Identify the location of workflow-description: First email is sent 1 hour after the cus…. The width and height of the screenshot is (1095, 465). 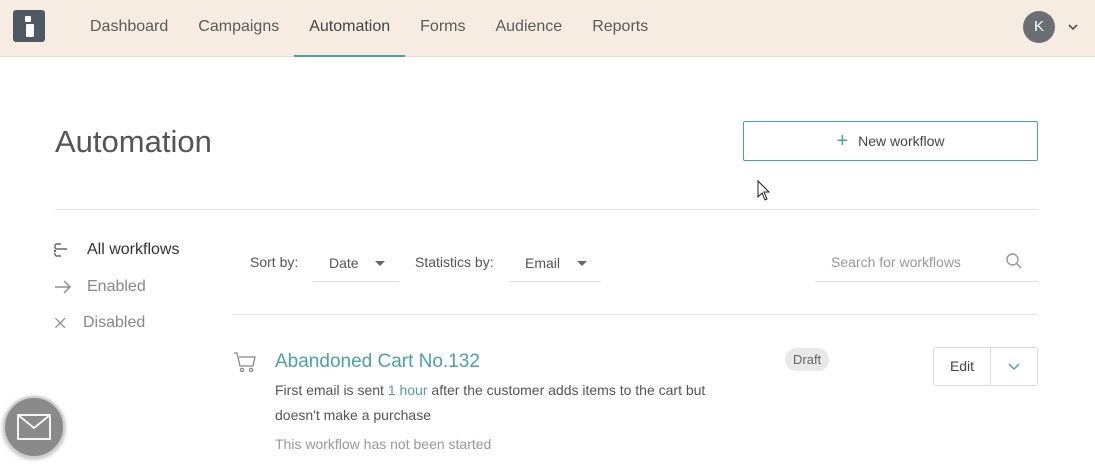
(505, 403).